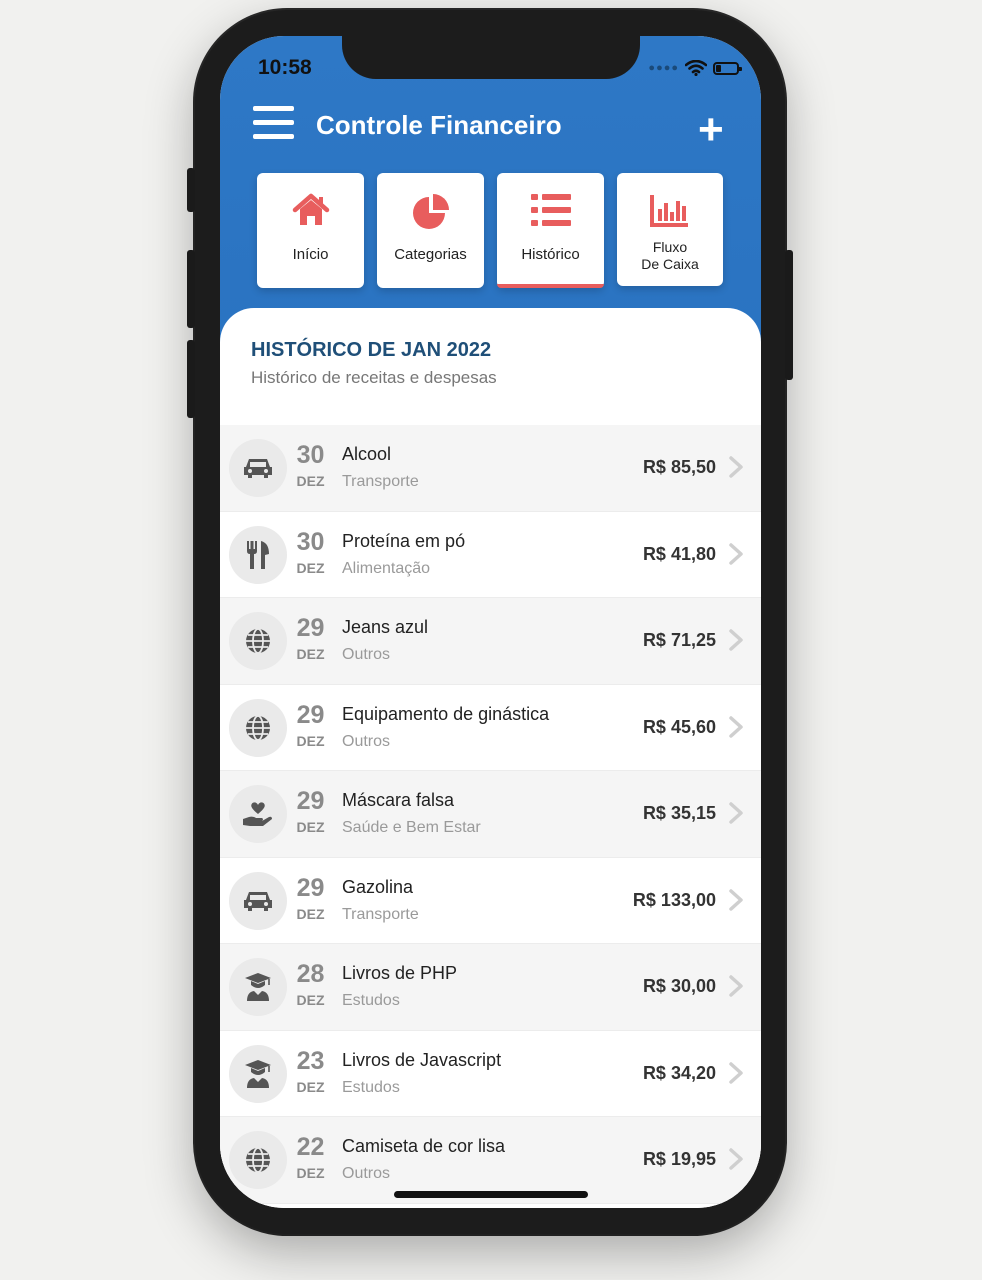  Describe the element at coordinates (258, 814) in the screenshot. I see `hand-heart-icon` at that location.